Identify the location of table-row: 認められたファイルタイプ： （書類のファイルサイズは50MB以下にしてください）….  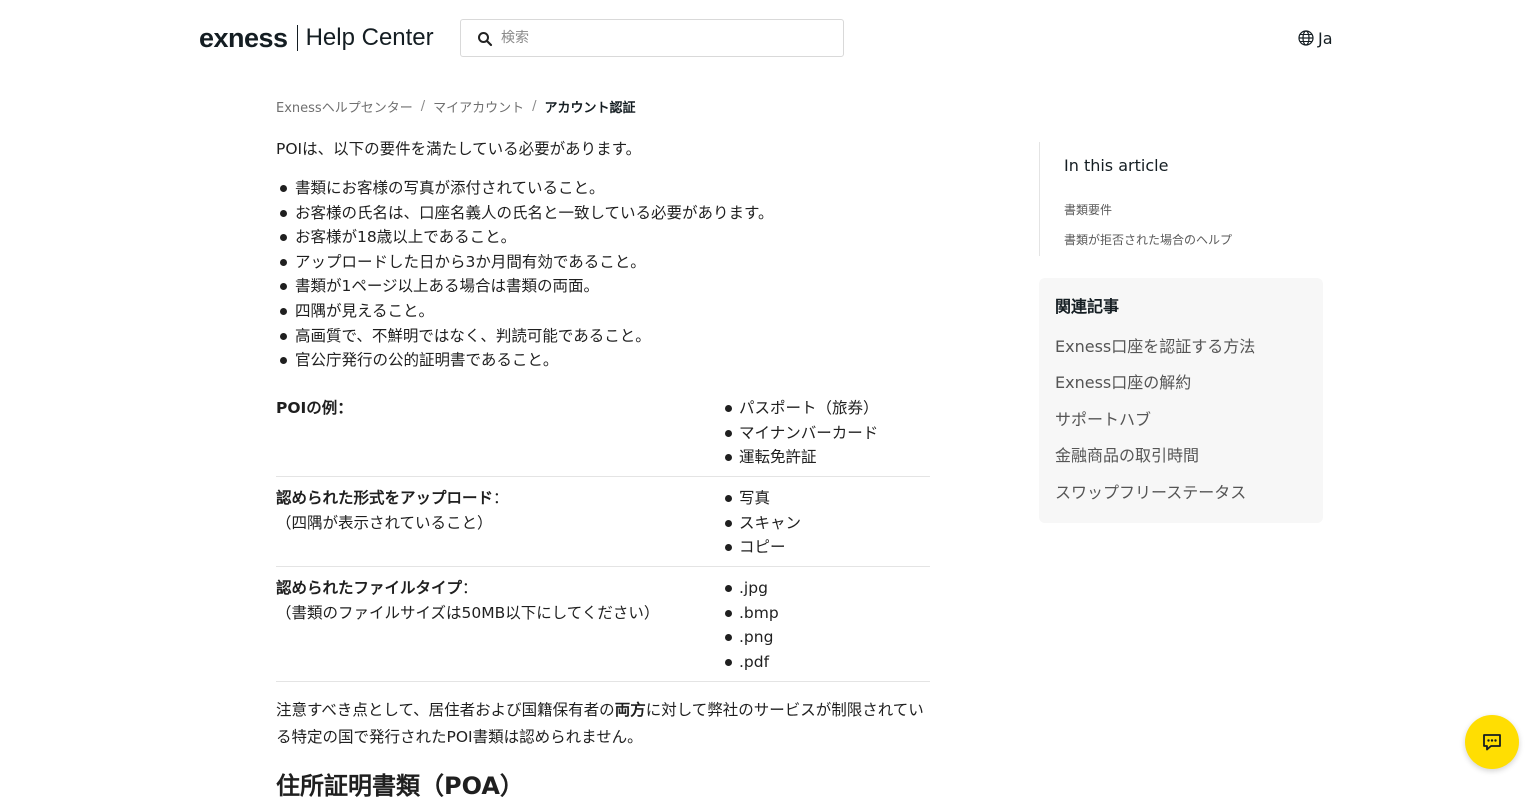
(603, 624).